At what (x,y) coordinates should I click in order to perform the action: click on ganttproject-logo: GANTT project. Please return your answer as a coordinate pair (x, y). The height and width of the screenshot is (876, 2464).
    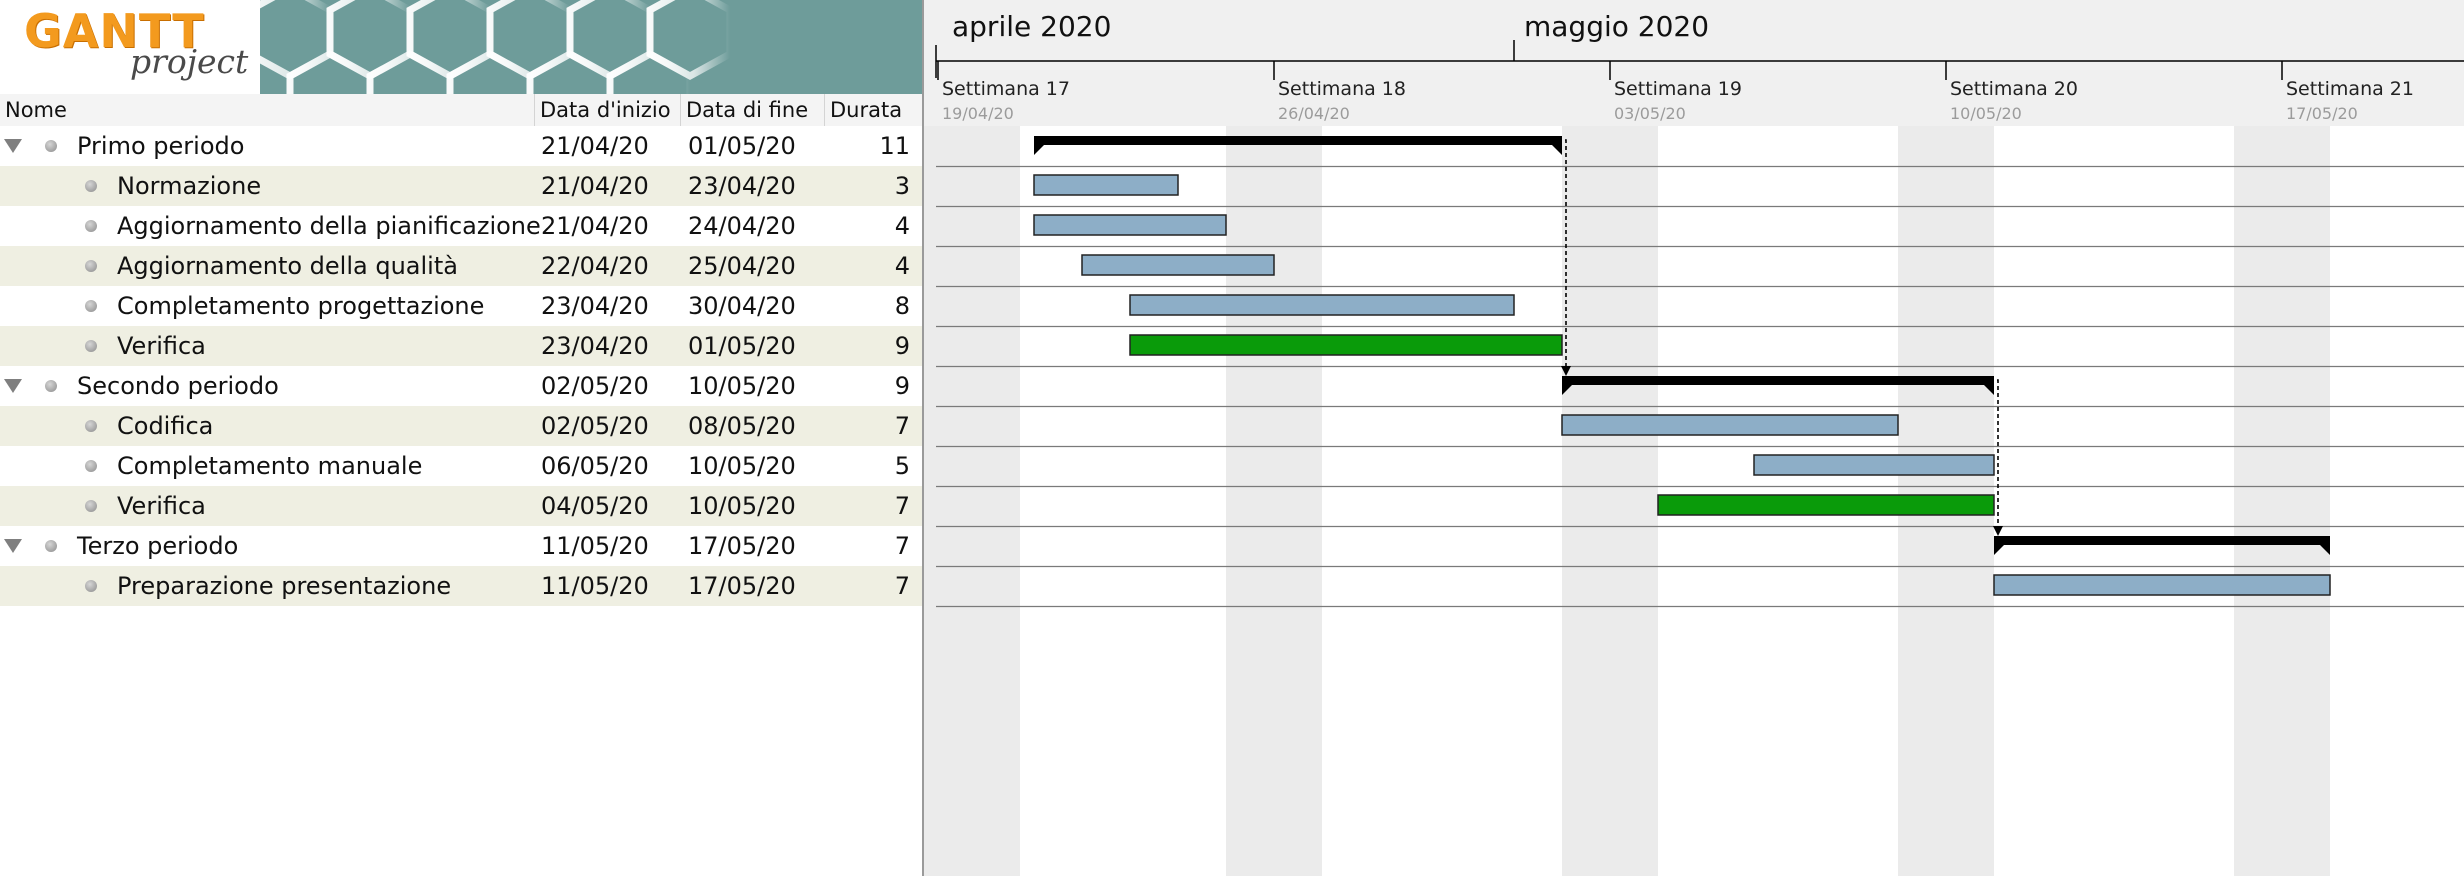
    Looking at the image, I should click on (136, 47).